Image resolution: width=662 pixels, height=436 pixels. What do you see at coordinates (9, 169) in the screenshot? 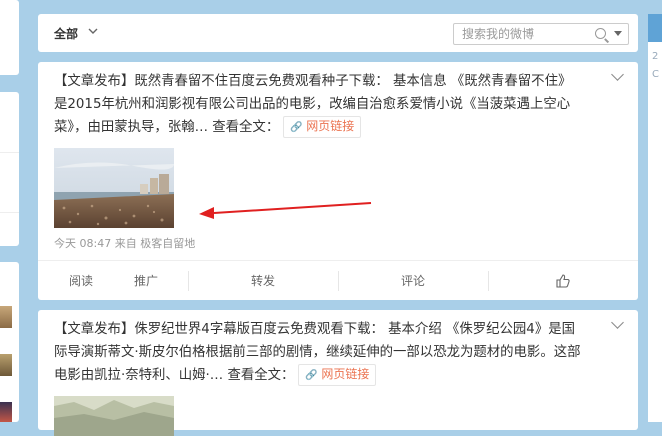
I see `left-nav-list` at bounding box center [9, 169].